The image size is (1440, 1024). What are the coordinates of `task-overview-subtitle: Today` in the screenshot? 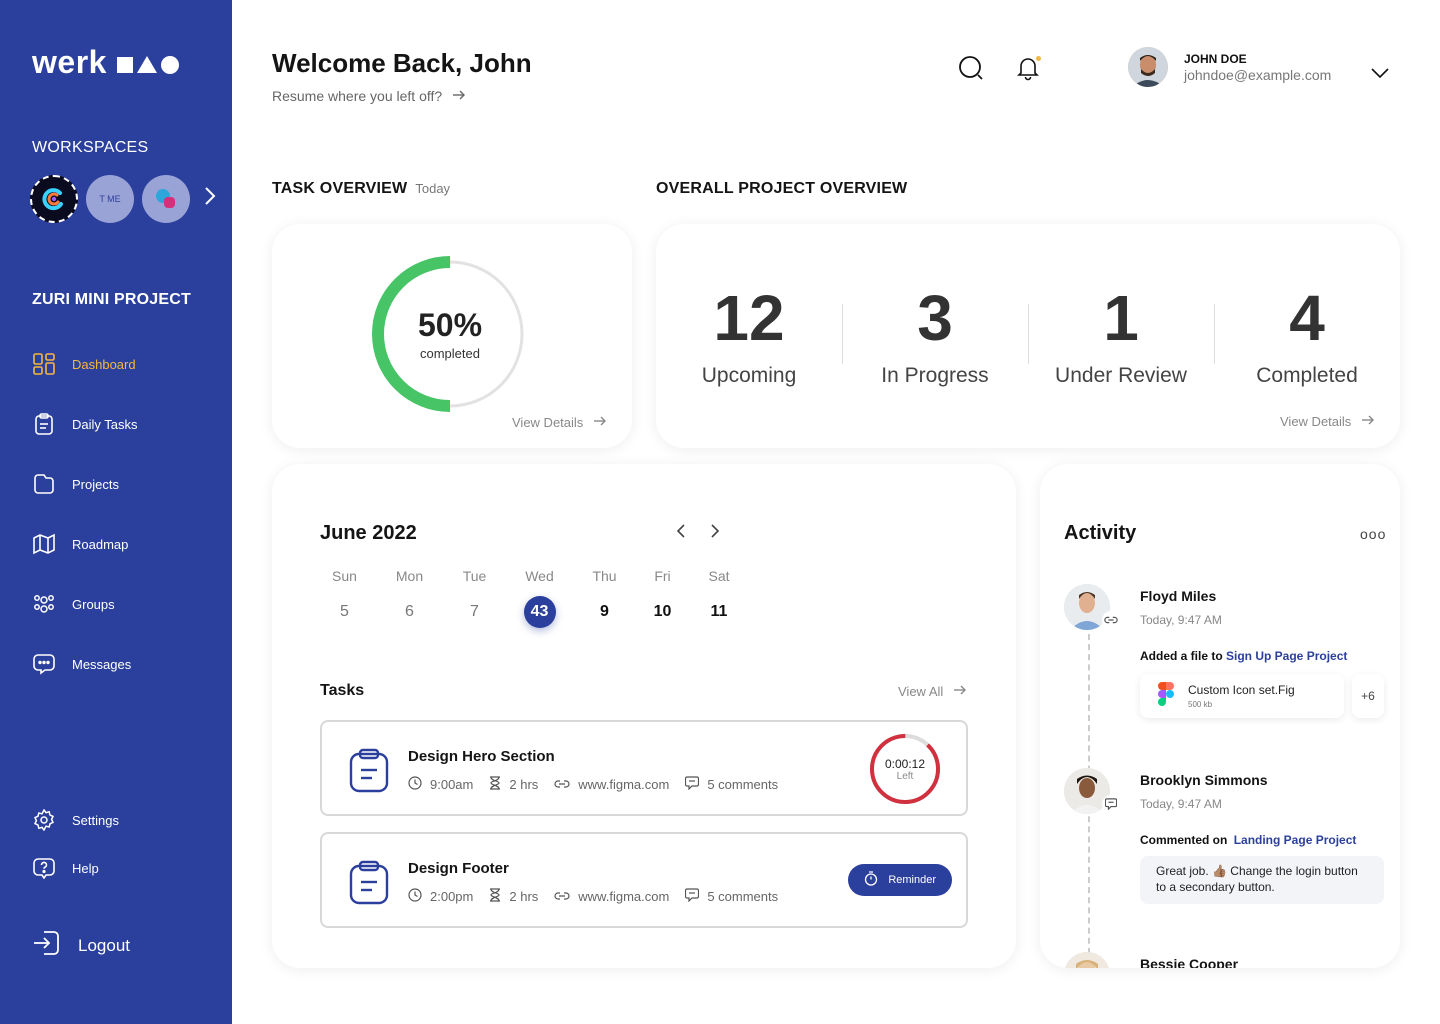 It's located at (433, 188).